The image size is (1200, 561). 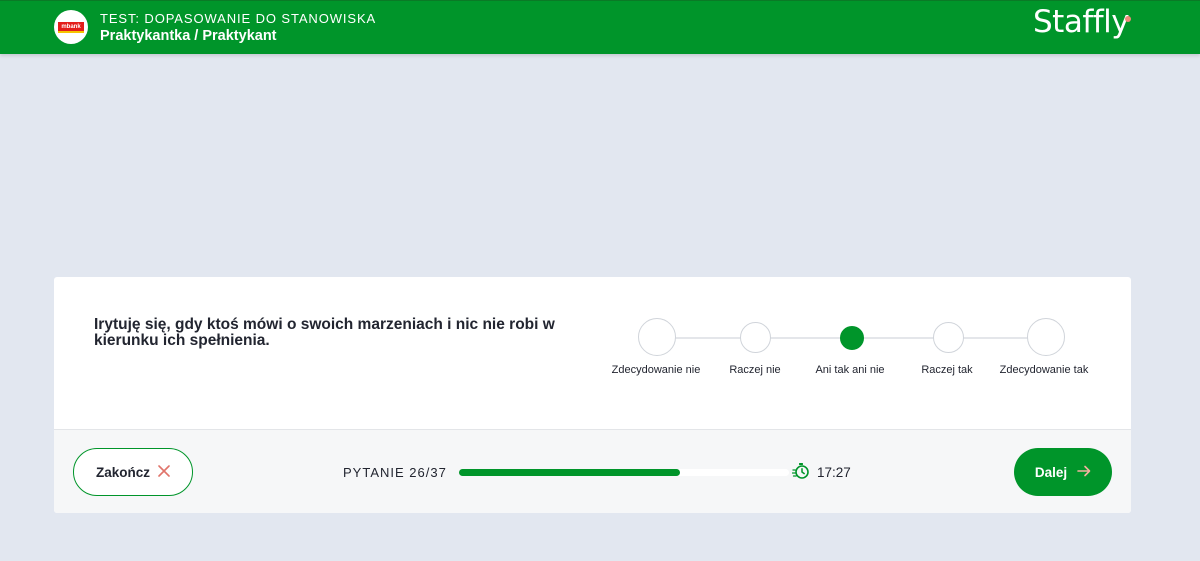 I want to click on answer-label-raczej-tak: Raczej tak, so click(x=946, y=370).